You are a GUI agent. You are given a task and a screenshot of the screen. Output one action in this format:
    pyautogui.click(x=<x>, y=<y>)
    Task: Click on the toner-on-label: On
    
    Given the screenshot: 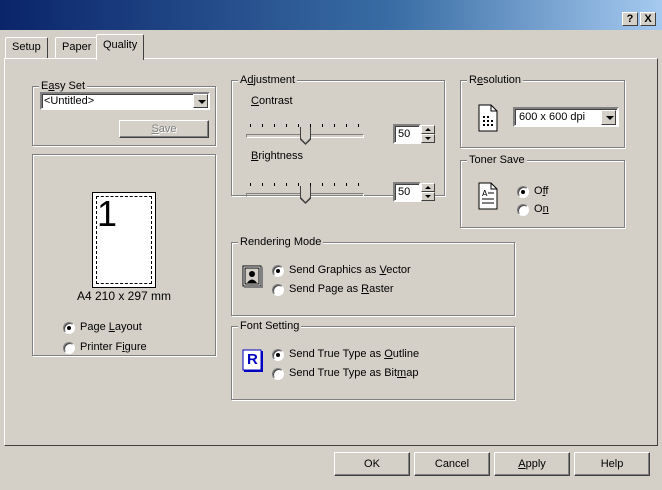 What is the action you would take?
    pyautogui.click(x=541, y=209)
    